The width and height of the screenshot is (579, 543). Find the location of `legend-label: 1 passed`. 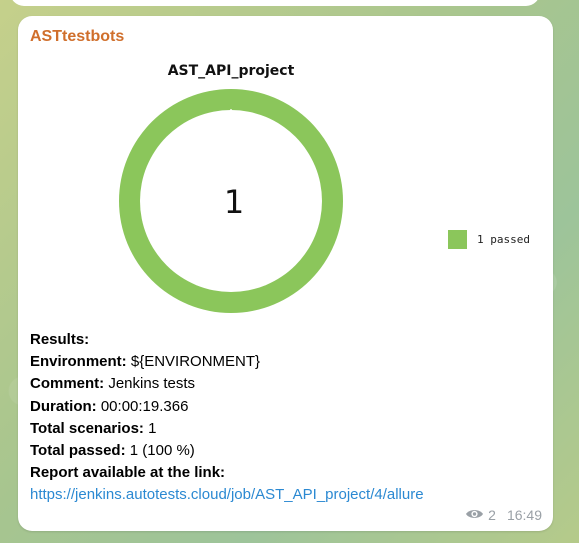

legend-label: 1 passed is located at coordinates (503, 239).